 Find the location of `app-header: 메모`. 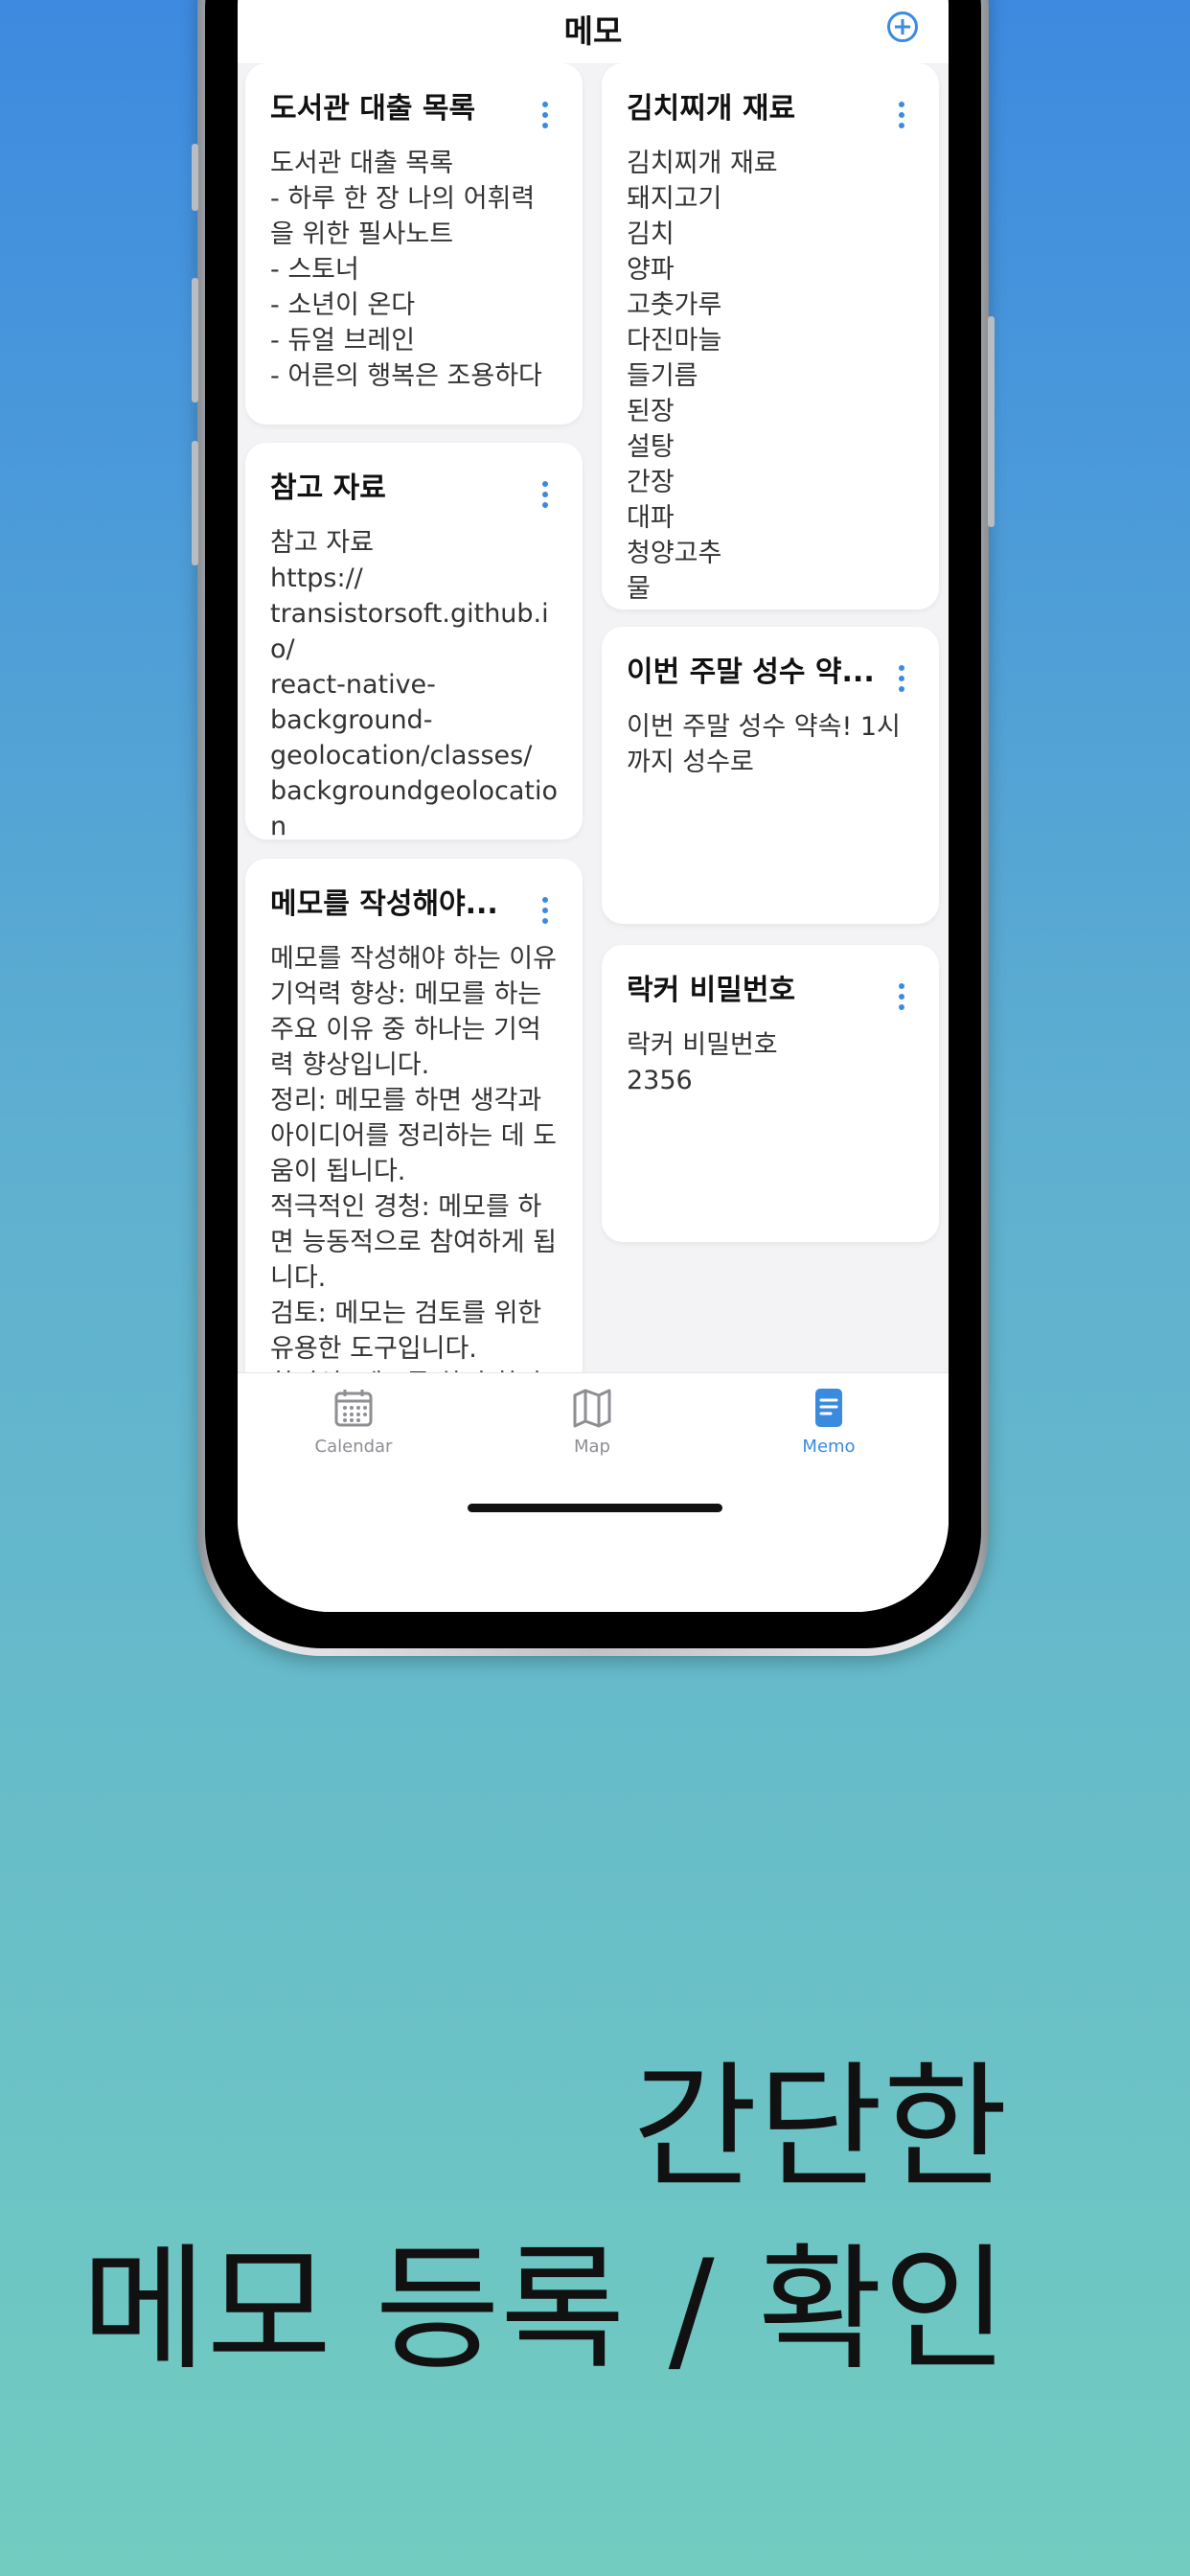

app-header: 메모 is located at coordinates (593, 29).